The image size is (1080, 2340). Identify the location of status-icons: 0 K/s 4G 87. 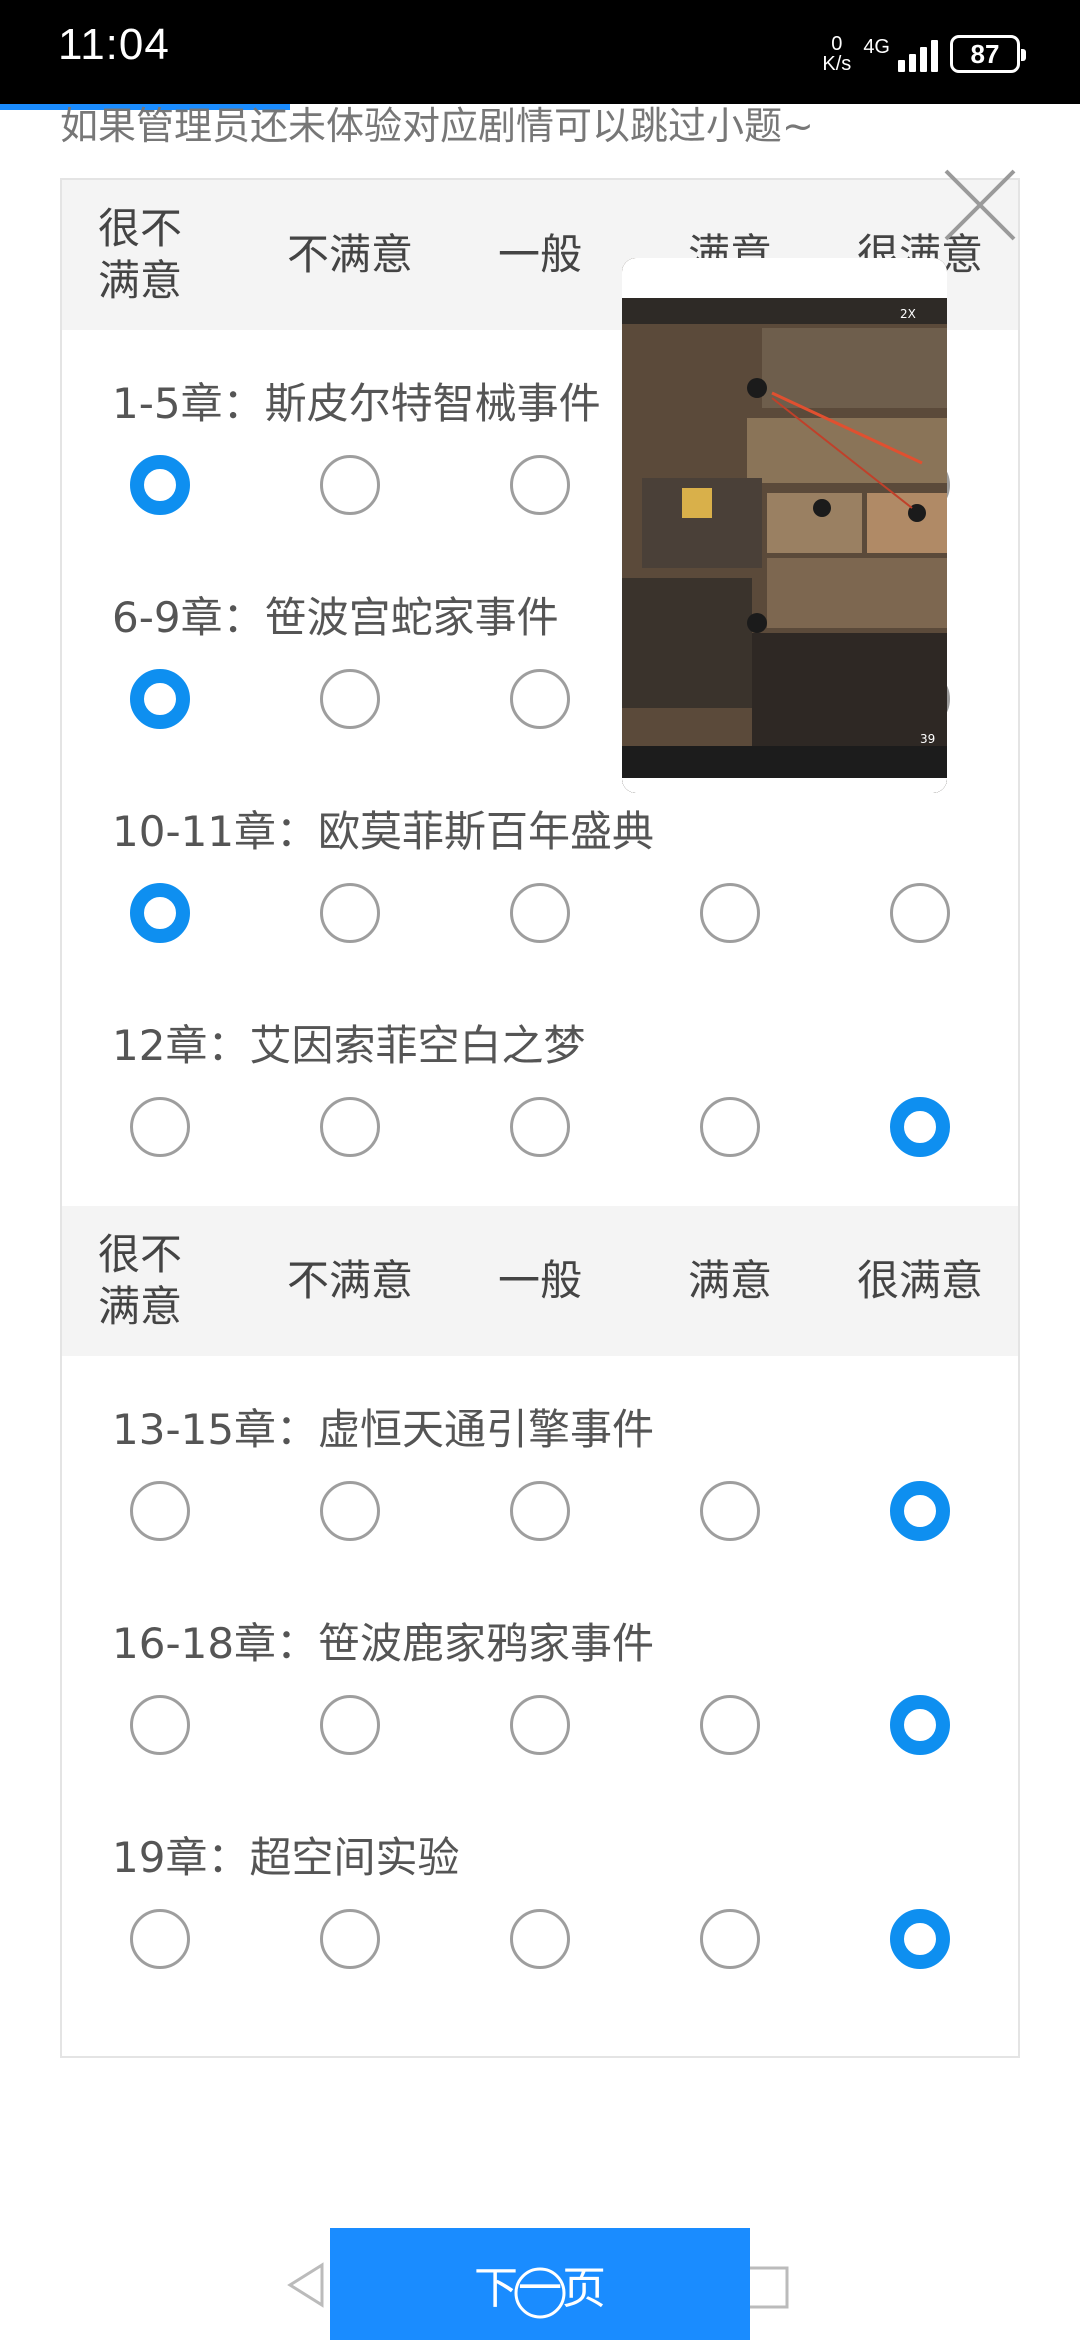
(924, 54).